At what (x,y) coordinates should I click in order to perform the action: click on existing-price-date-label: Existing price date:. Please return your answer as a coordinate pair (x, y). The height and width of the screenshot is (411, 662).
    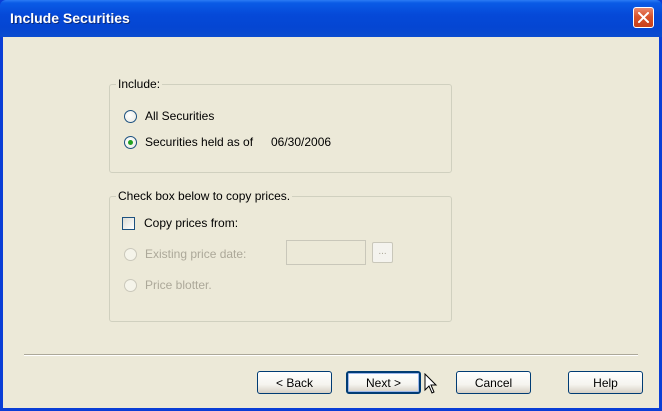
    Looking at the image, I should click on (195, 254).